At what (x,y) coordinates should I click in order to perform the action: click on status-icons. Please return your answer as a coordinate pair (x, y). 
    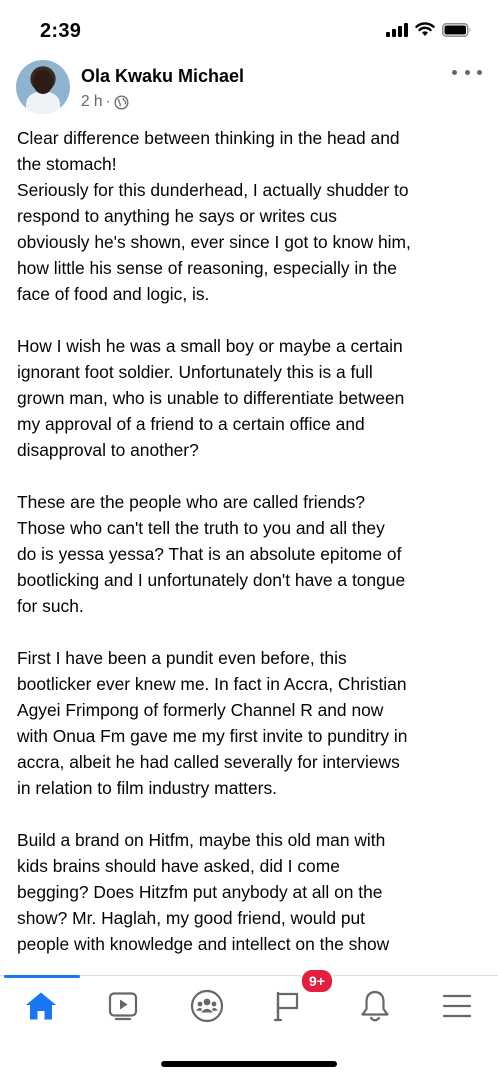
    Looking at the image, I should click on (429, 29).